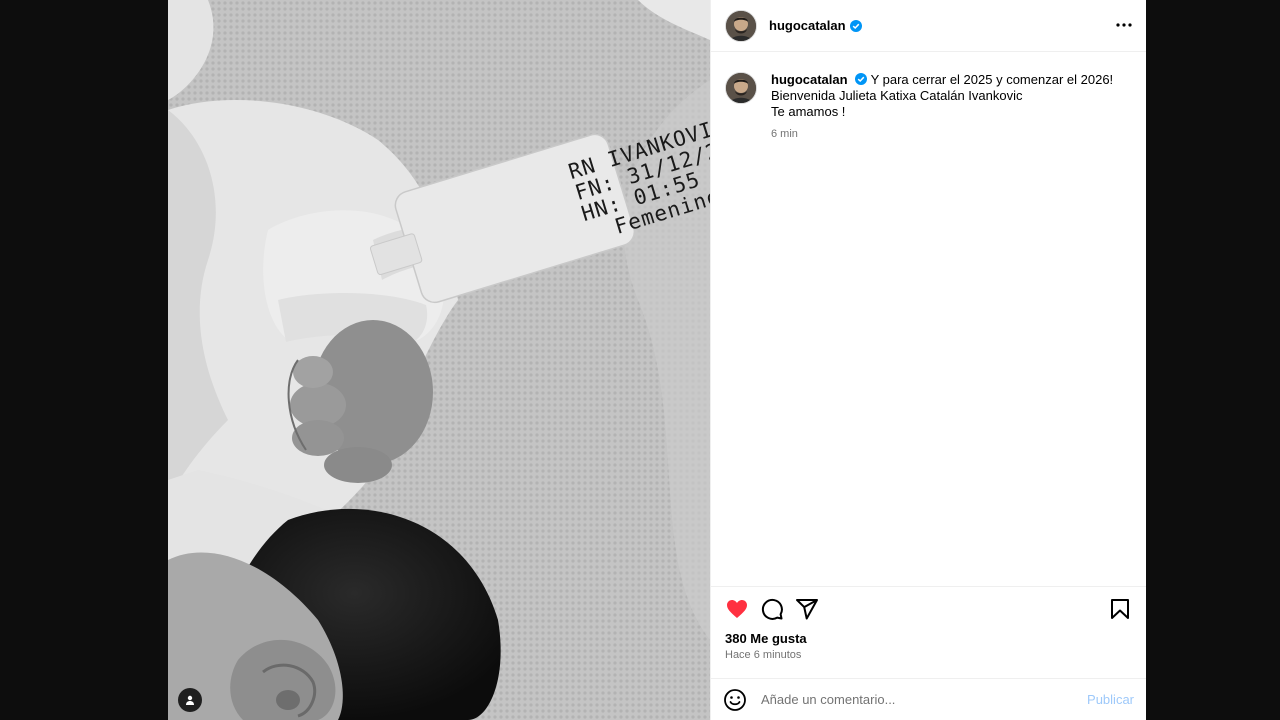 The image size is (1280, 720). I want to click on heart-filled-icon, so click(737, 609).